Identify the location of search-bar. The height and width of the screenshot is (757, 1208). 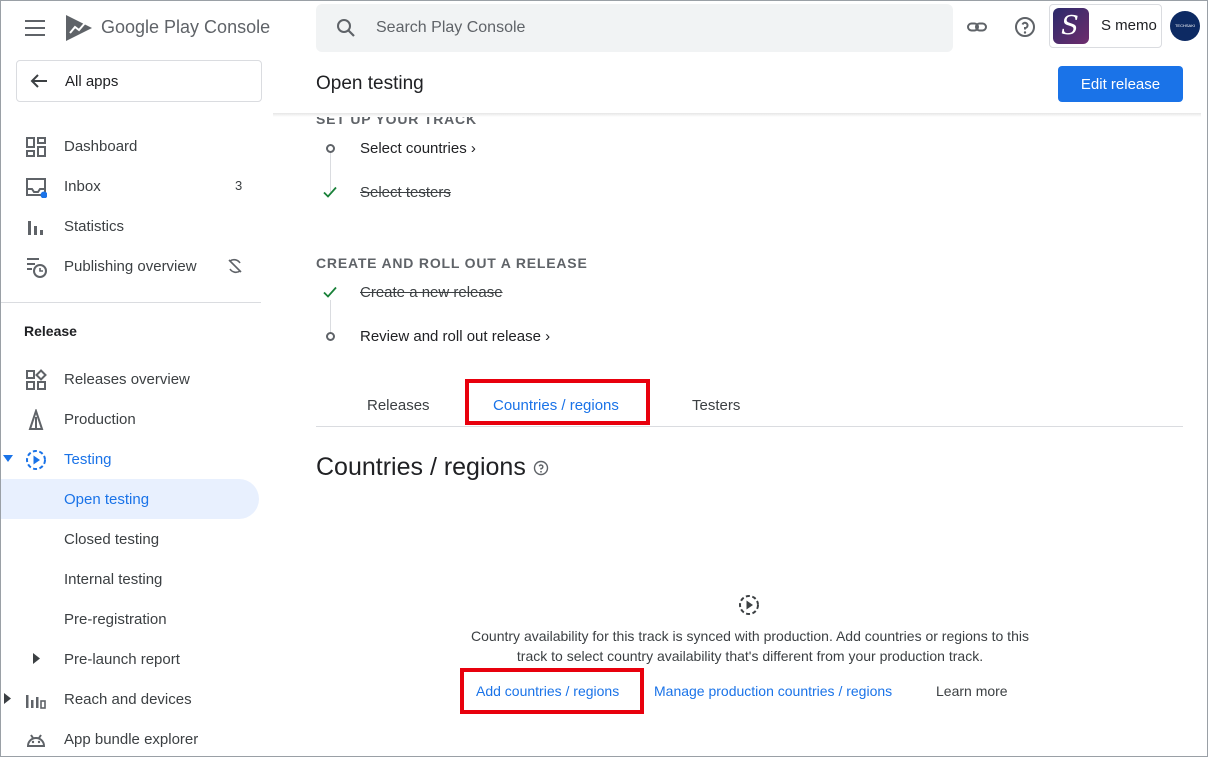
(634, 28).